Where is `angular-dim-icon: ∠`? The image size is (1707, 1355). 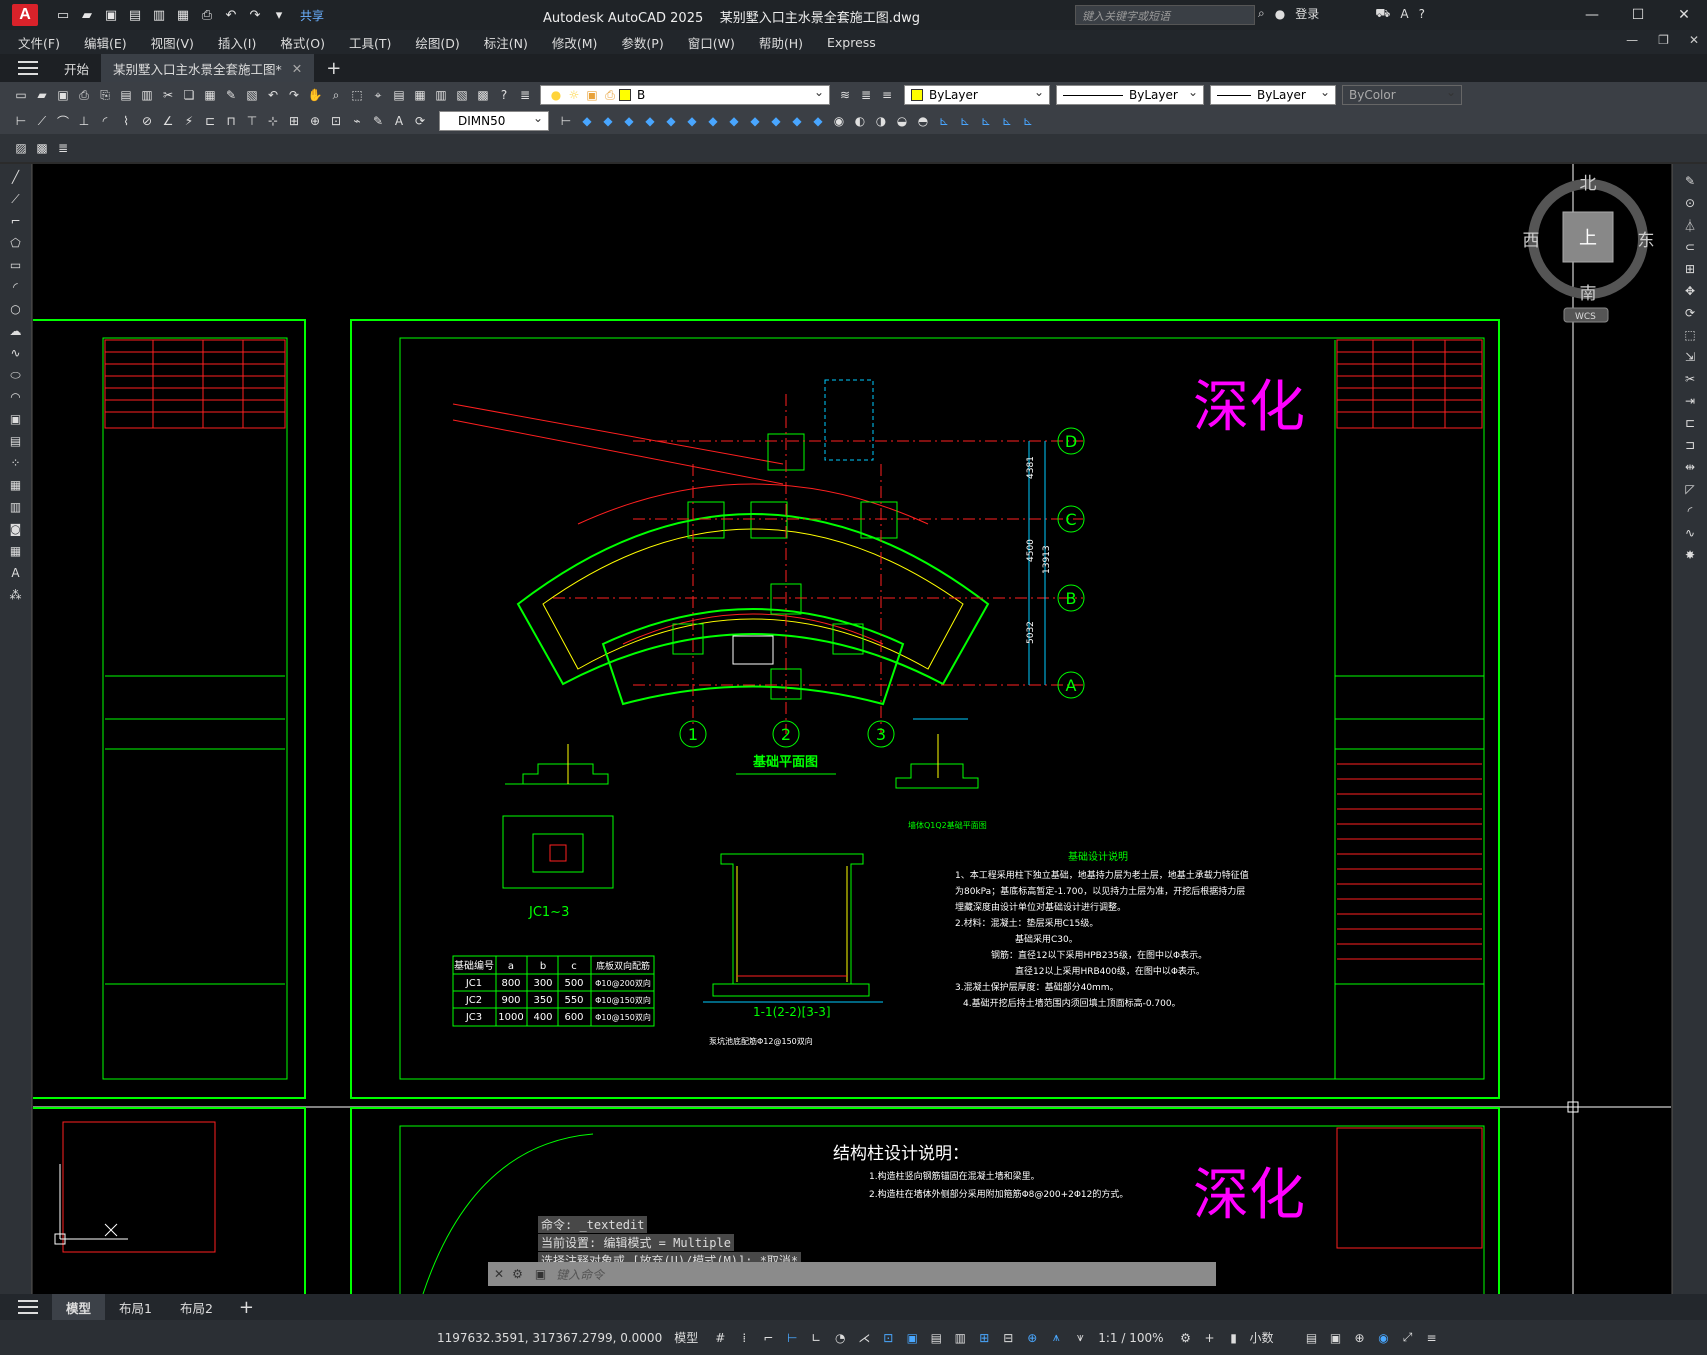 angular-dim-icon: ∠ is located at coordinates (168, 121).